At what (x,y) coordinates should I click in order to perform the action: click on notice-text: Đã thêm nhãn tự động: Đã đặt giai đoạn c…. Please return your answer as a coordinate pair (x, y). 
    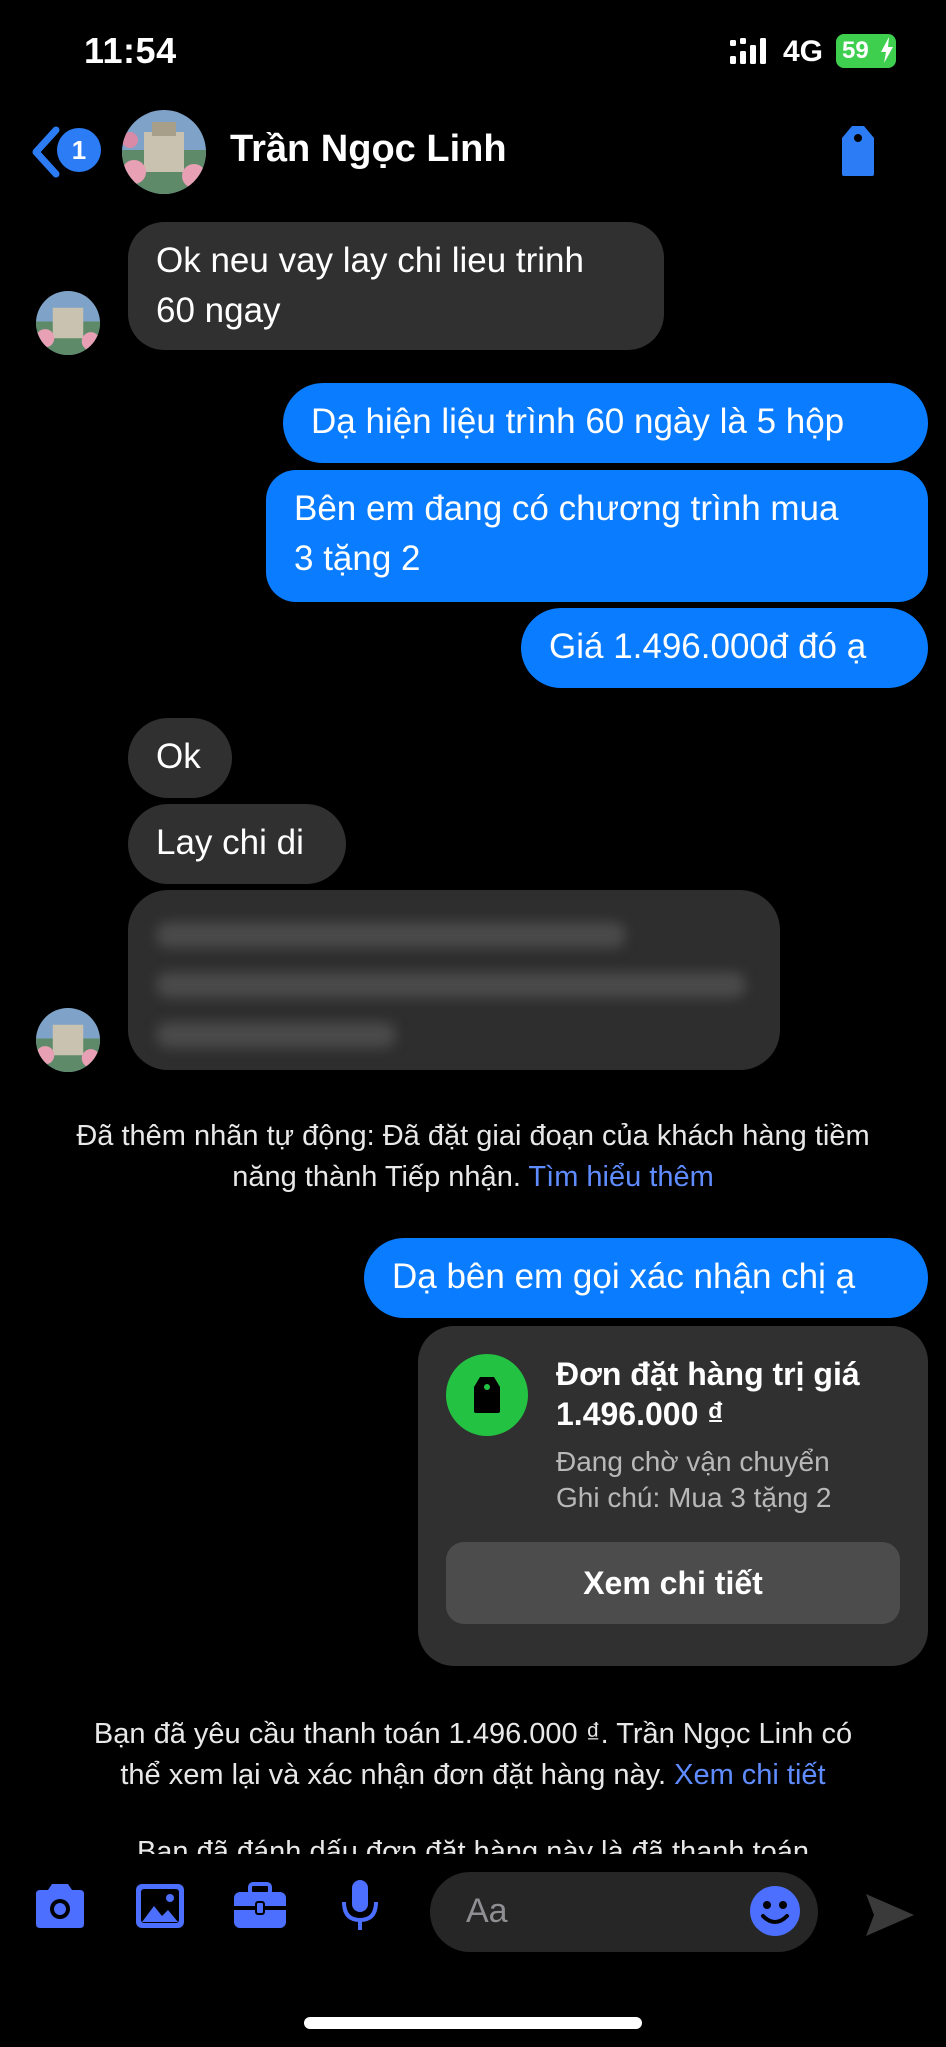
    Looking at the image, I should click on (473, 1136).